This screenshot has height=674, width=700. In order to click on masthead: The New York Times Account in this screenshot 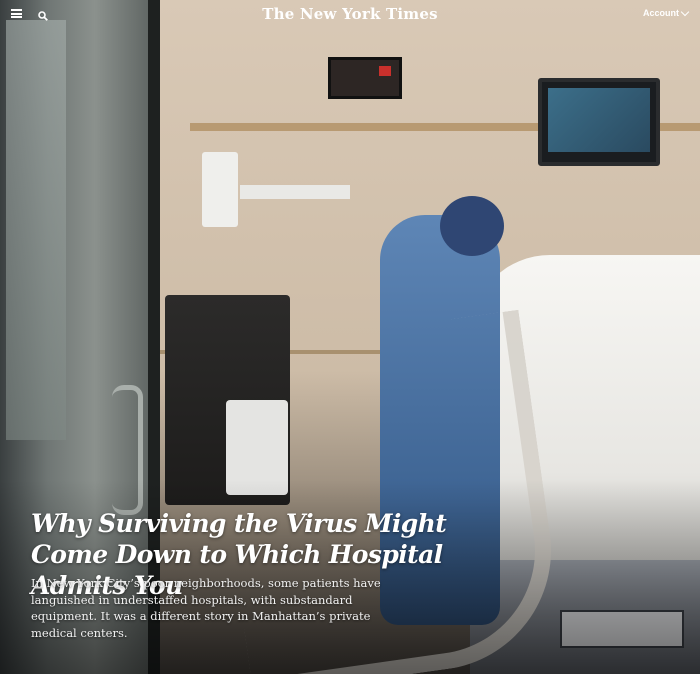, I will do `click(350, 14)`.